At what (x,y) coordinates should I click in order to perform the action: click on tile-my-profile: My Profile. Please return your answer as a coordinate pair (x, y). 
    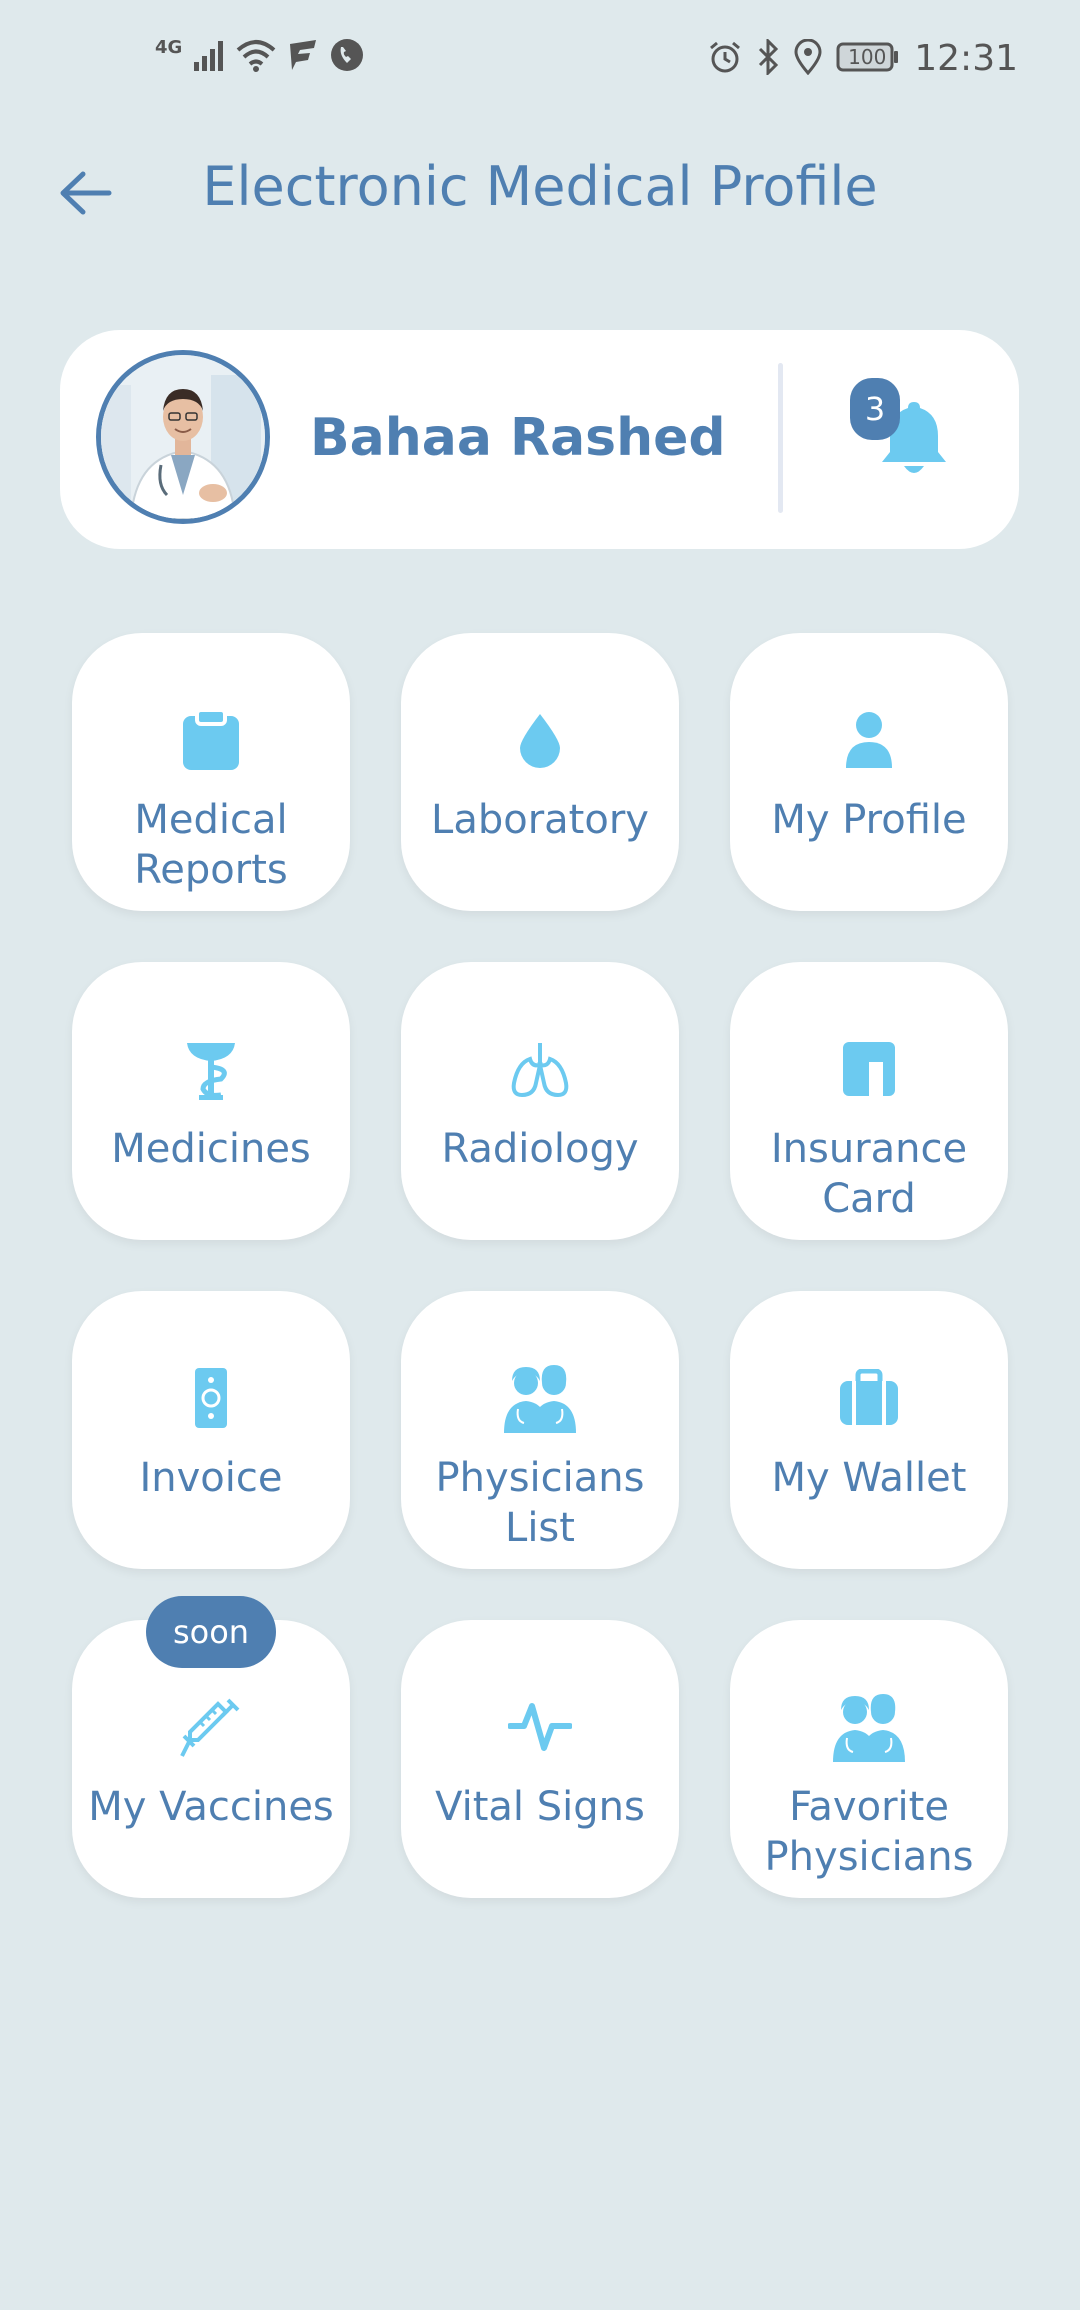
    Looking at the image, I should click on (869, 772).